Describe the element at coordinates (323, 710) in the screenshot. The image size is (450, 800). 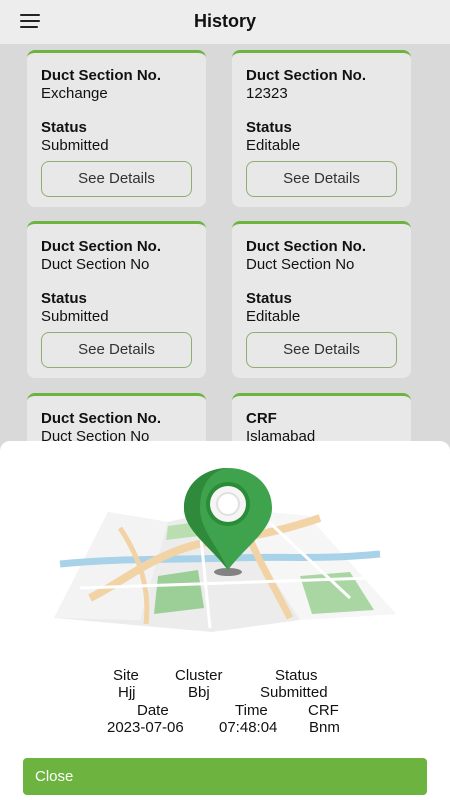
I see `crf-label: CRF` at that location.